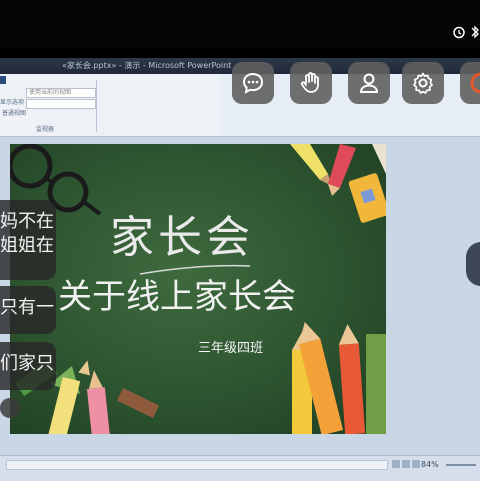  I want to click on chat-bubble: 妈不在 姐姐在, so click(28, 240).